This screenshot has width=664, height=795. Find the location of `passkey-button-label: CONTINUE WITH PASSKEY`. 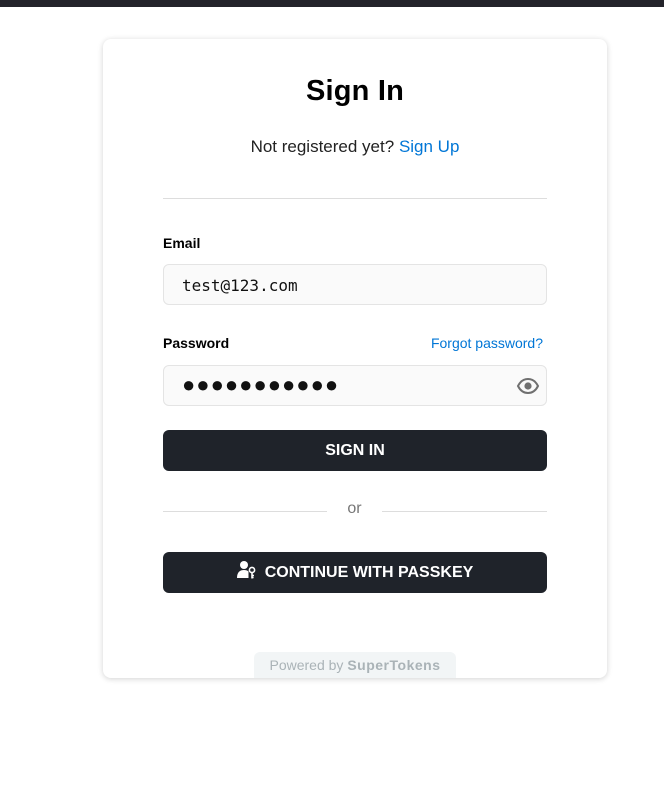

passkey-button-label: CONTINUE WITH PASSKEY is located at coordinates (369, 572).